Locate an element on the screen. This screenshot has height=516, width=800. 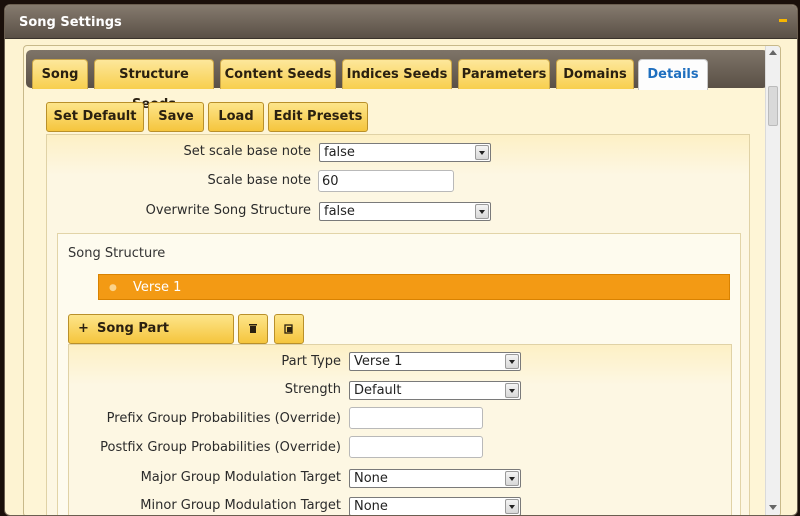
copy-button is located at coordinates (289, 329).